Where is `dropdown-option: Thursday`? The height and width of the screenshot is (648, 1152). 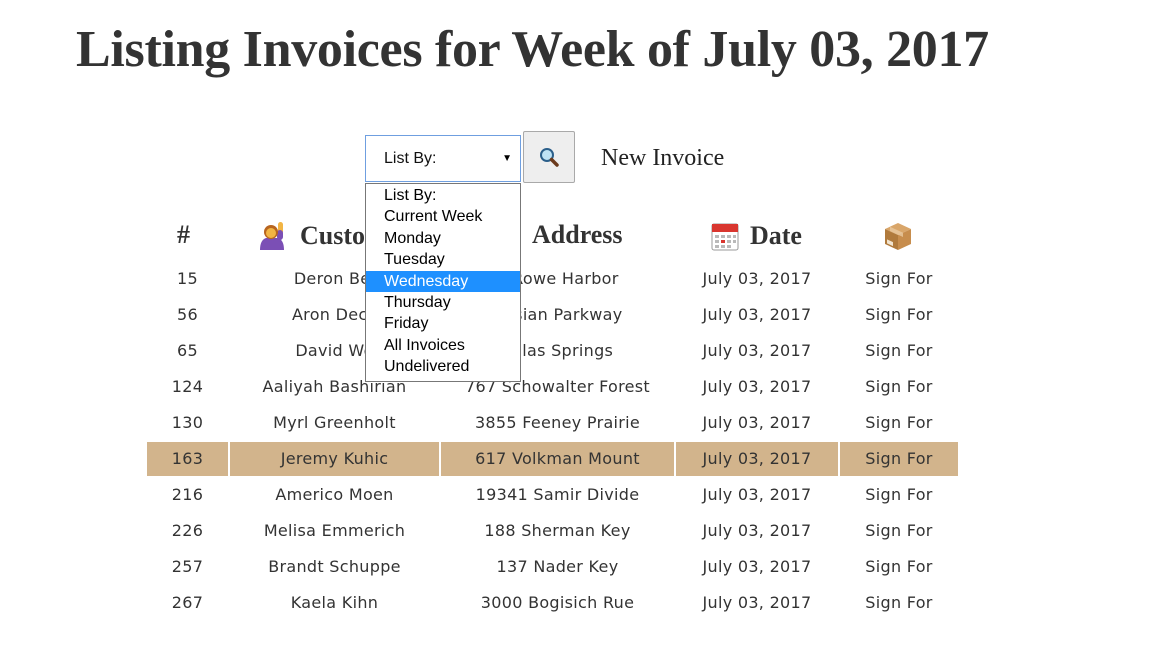 dropdown-option: Thursday is located at coordinates (443, 302).